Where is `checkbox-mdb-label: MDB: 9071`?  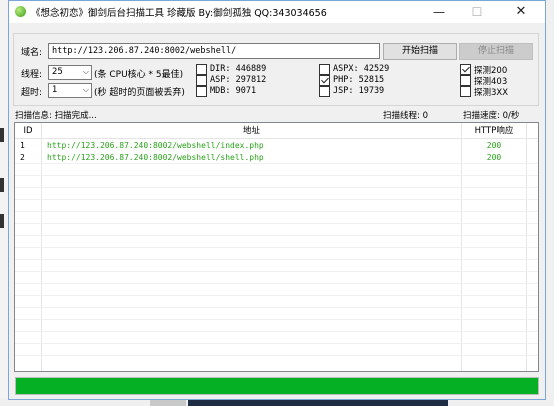 checkbox-mdb-label: MDB: 9071 is located at coordinates (233, 91).